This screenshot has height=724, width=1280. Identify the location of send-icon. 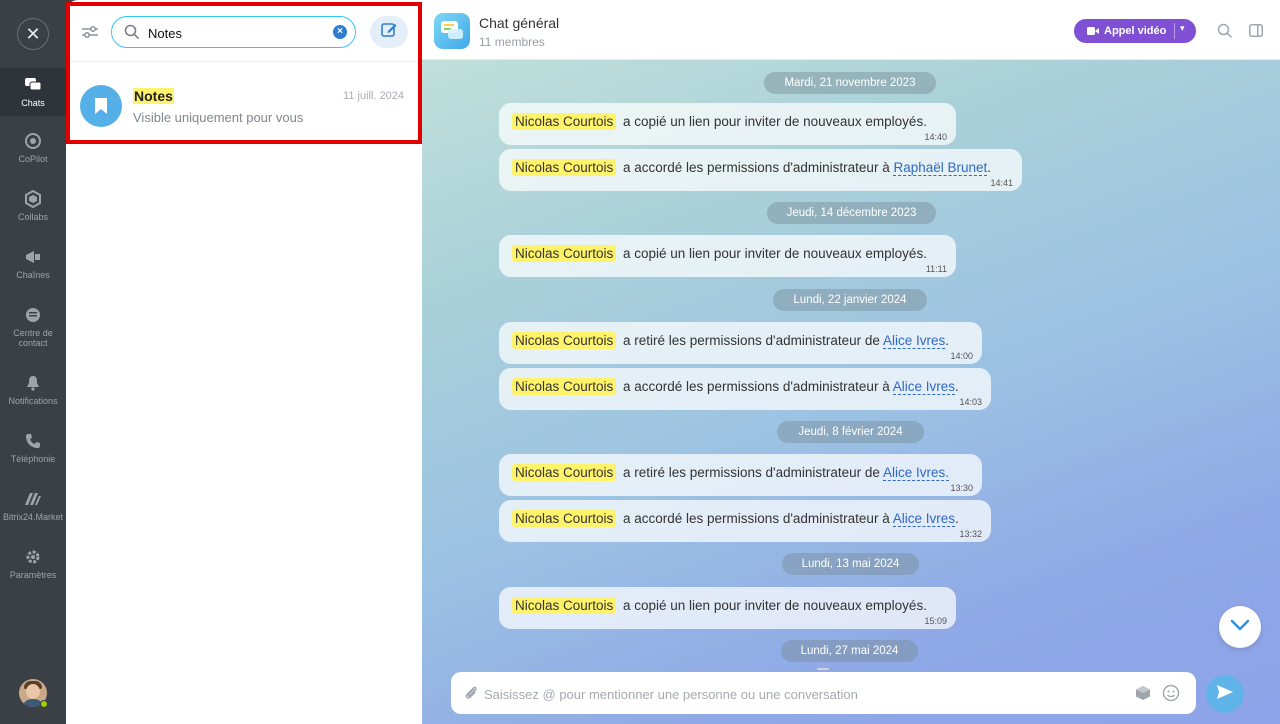
(1225, 694).